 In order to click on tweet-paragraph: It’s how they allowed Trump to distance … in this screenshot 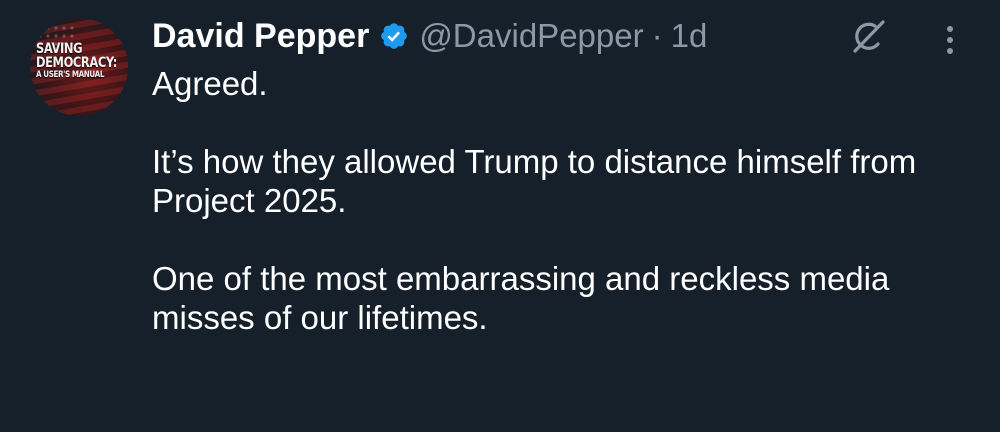, I will do `click(534, 181)`.